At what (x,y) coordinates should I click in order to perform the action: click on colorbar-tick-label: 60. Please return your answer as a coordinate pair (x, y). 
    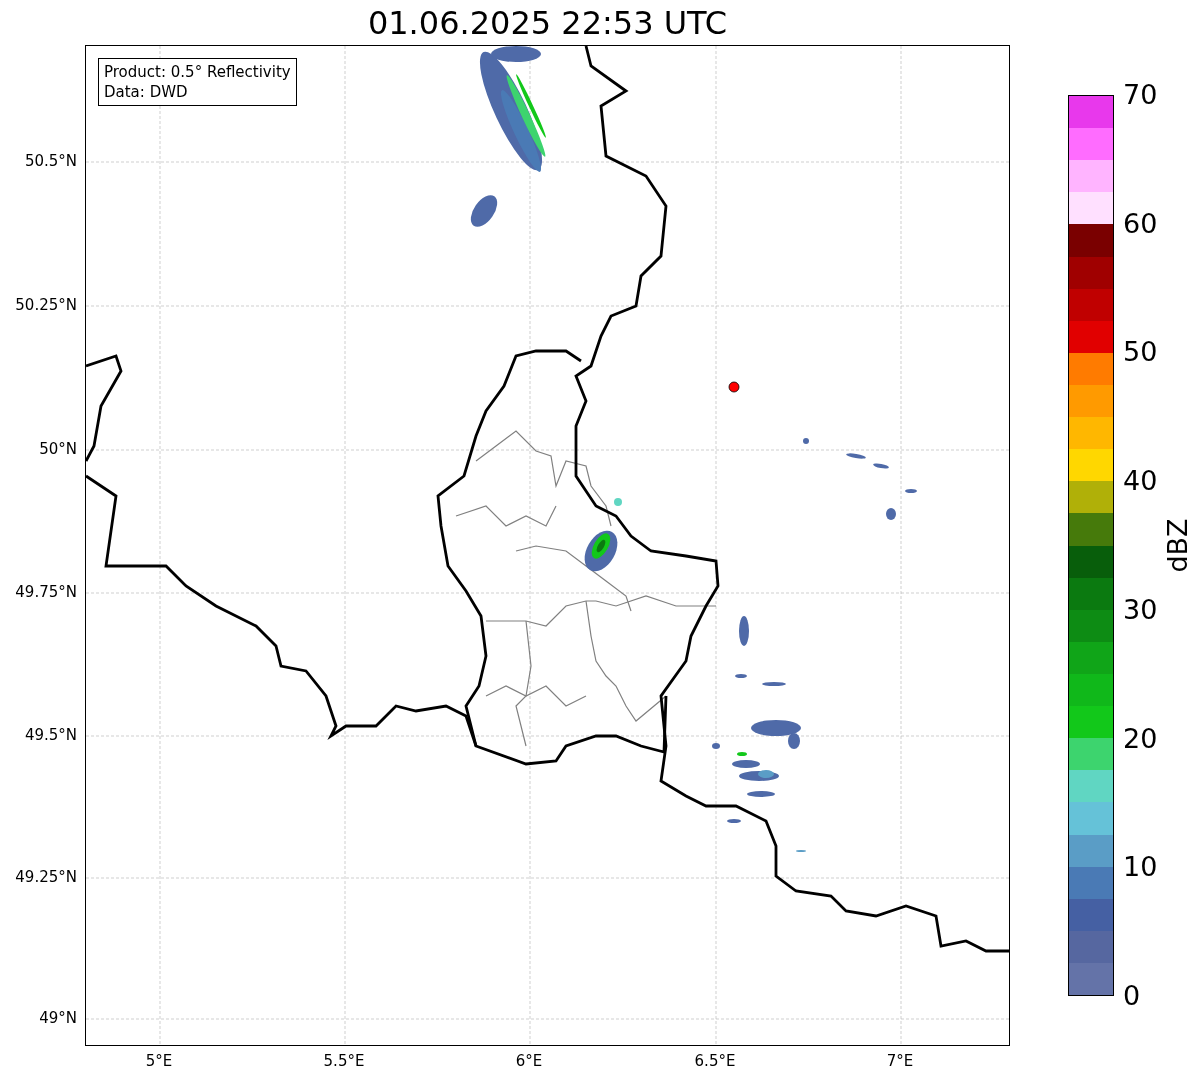
    Looking at the image, I should click on (1140, 223).